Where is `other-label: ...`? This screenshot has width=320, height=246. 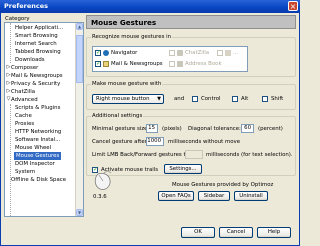 other-label: ... is located at coordinates (236, 53).